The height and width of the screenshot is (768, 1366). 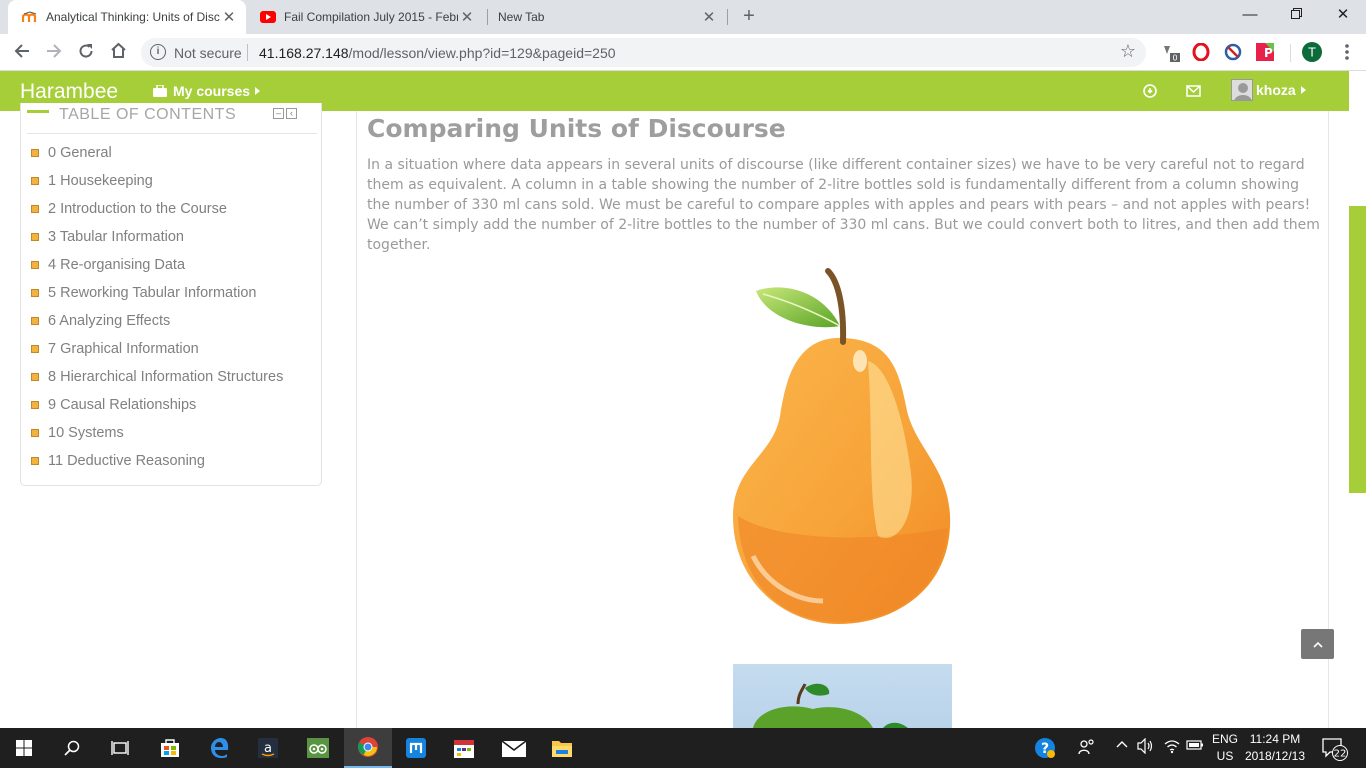 I want to click on tab-new-tab: New Tab ✕, so click(x=607, y=17).